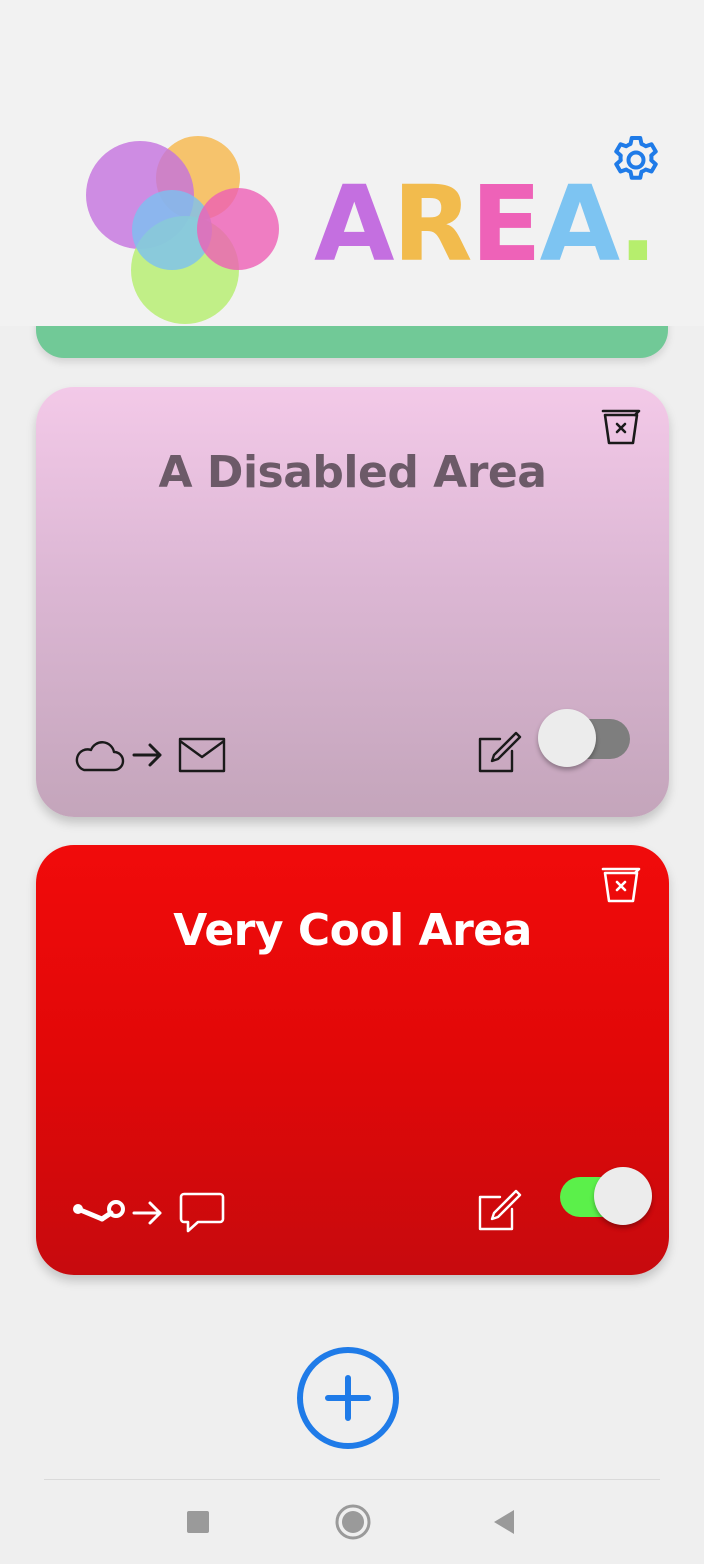  I want to click on gear-icon, so click(636, 158).